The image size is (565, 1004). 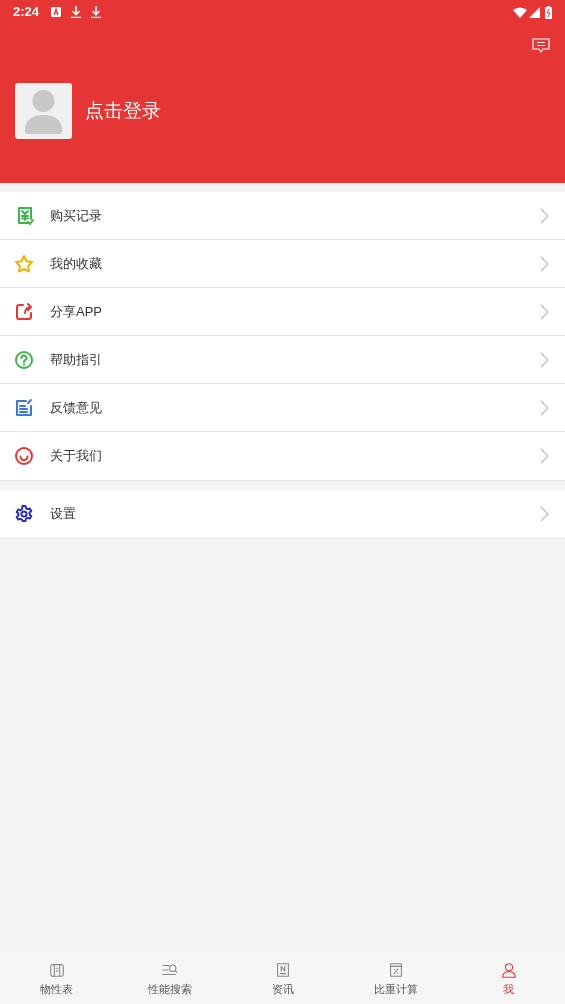 I want to click on menu-item-label: 反馈意见, so click(x=76, y=407).